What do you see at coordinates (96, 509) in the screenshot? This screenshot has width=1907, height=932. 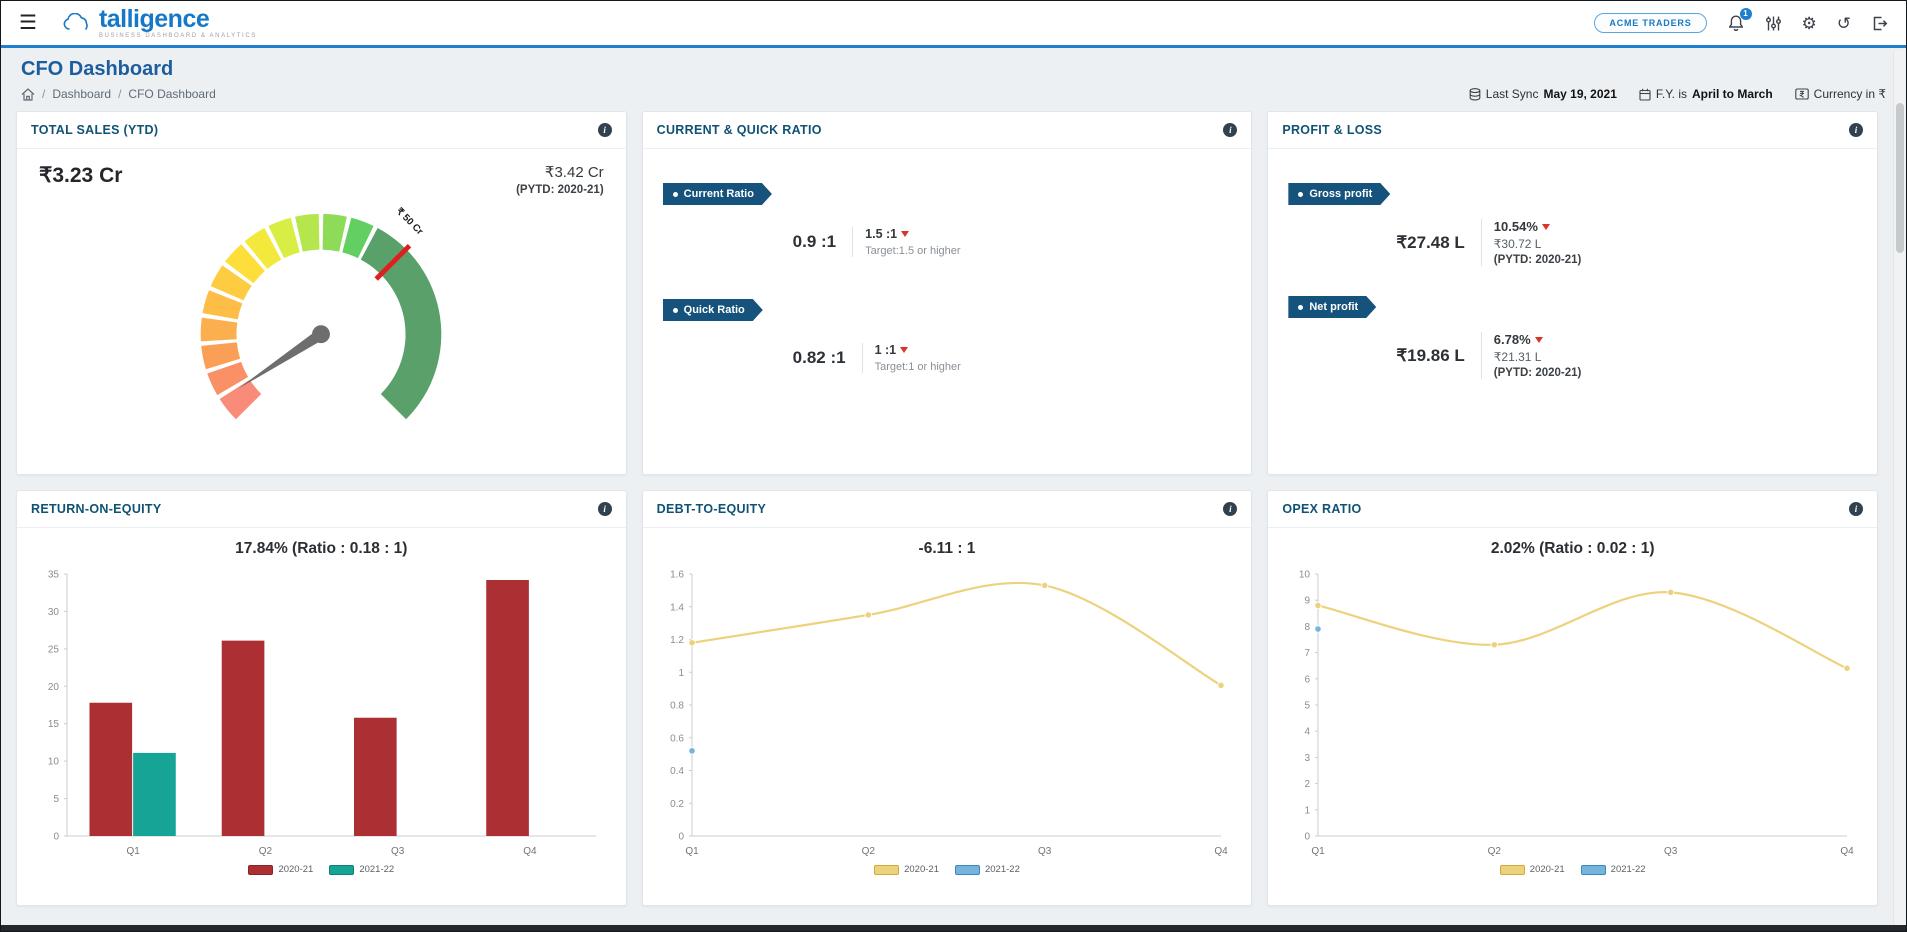 I see `card-title-roe: RETURN-ON-EQUITY` at bounding box center [96, 509].